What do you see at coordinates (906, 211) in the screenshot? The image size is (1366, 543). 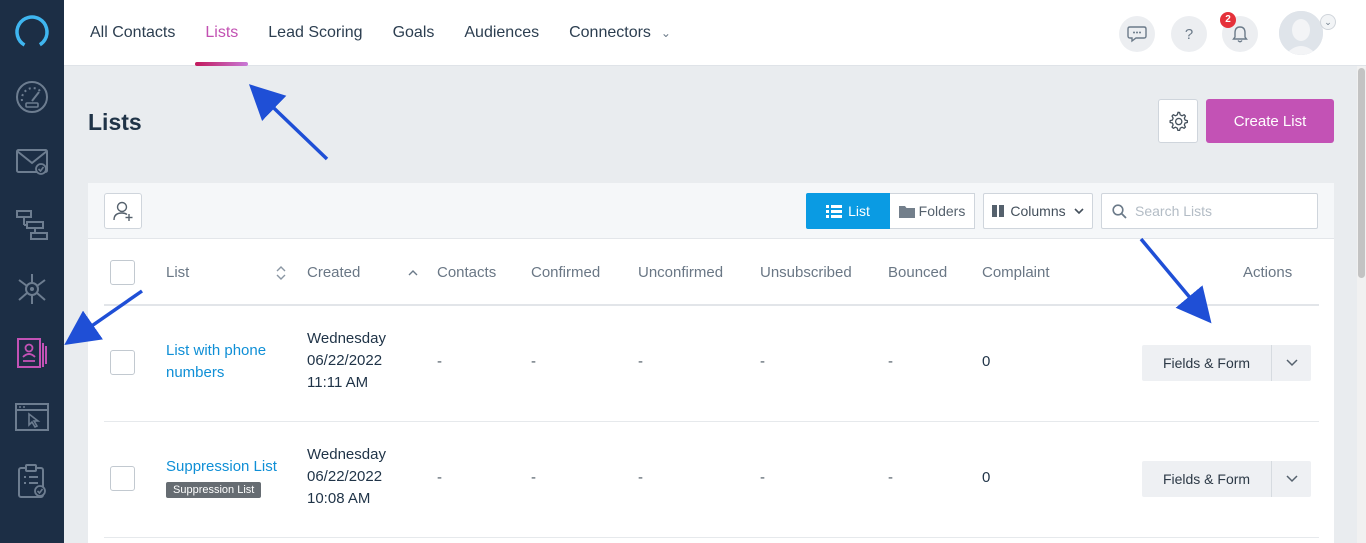 I see `folder-icon` at bounding box center [906, 211].